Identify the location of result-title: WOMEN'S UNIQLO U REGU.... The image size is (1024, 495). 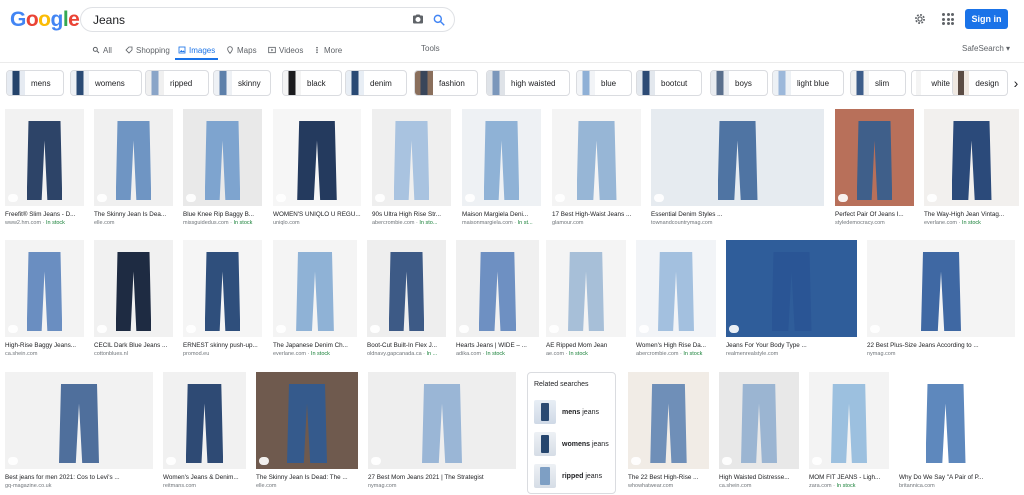
(317, 214).